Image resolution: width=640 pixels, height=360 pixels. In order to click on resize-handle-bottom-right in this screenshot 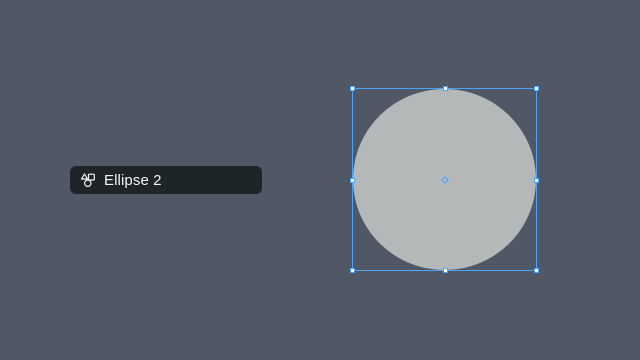, I will do `click(536, 270)`.